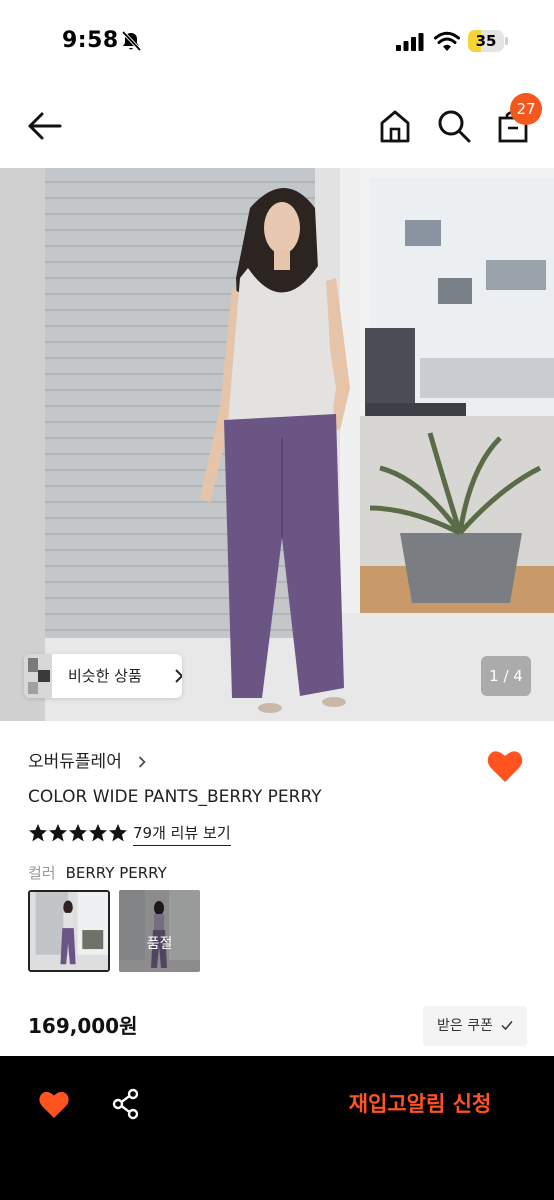 The width and height of the screenshot is (554, 1200). I want to click on color-label: 컬러, so click(42, 873).